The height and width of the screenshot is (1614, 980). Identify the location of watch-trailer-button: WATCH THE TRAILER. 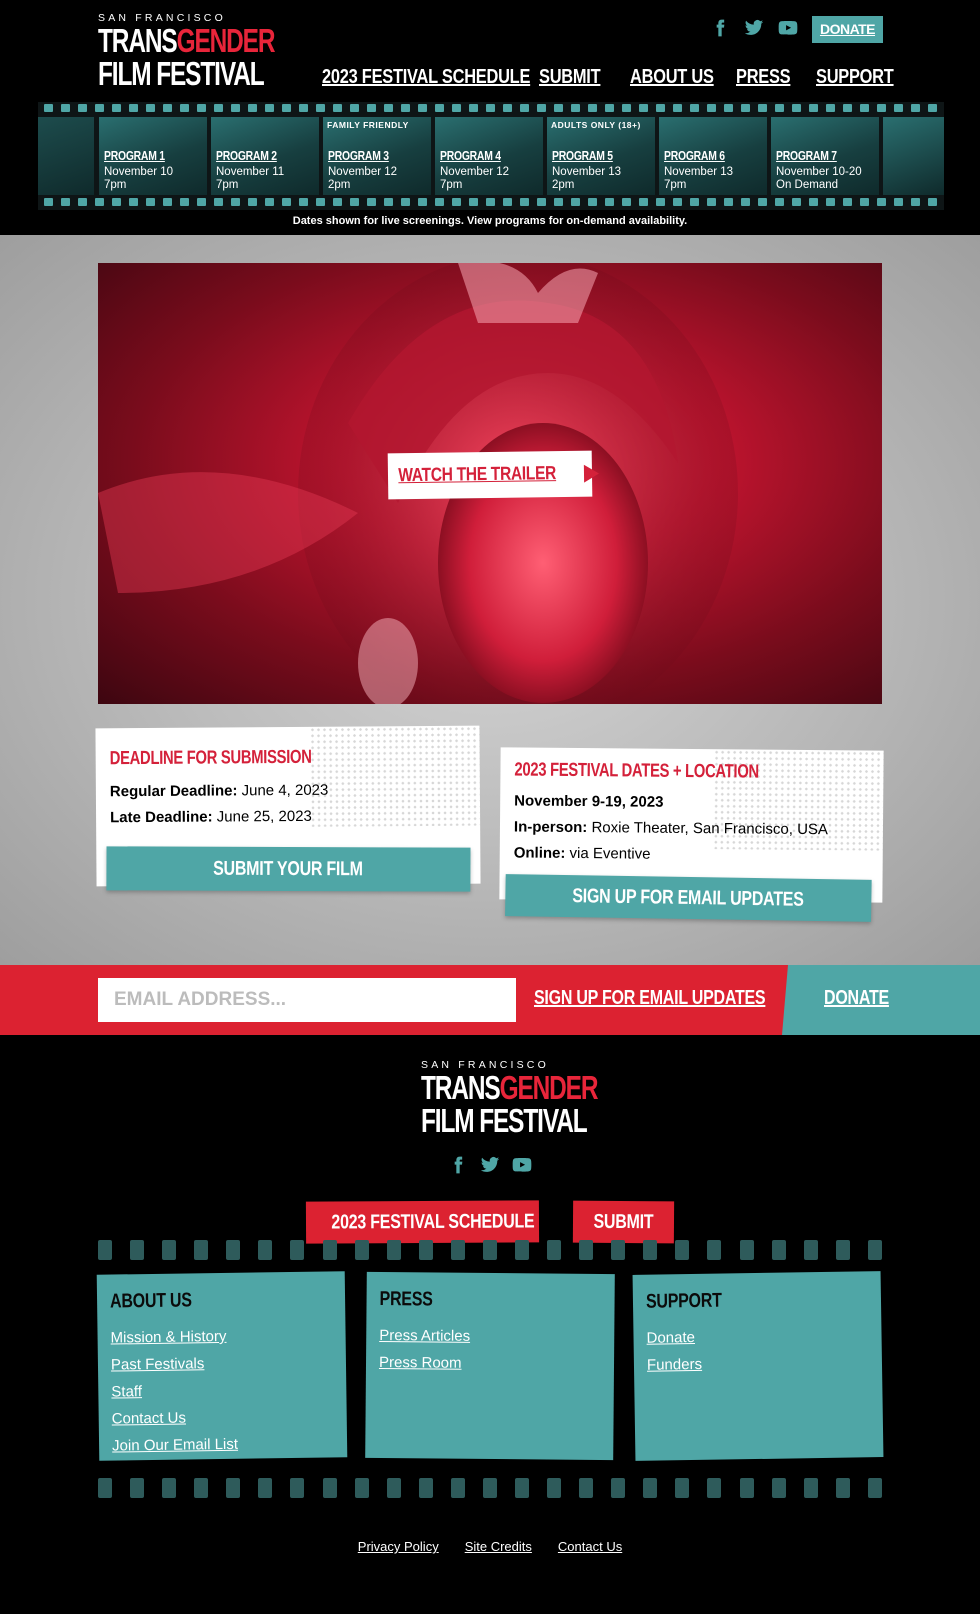
(493, 475).